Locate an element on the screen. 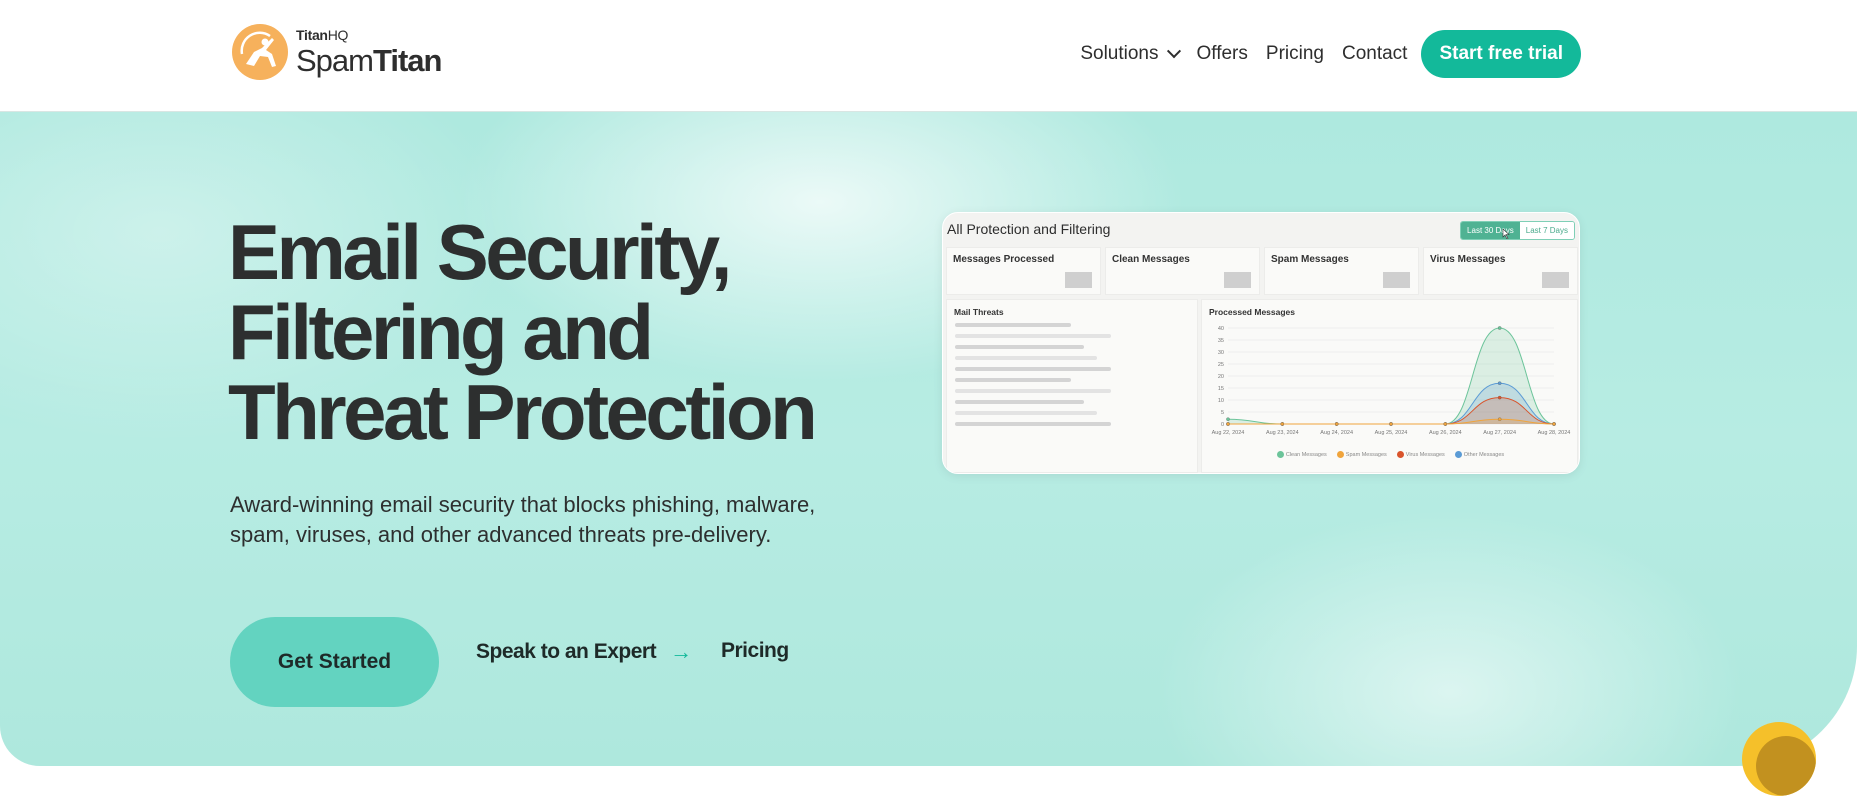  legend-label: Other Messages is located at coordinates (1484, 454).